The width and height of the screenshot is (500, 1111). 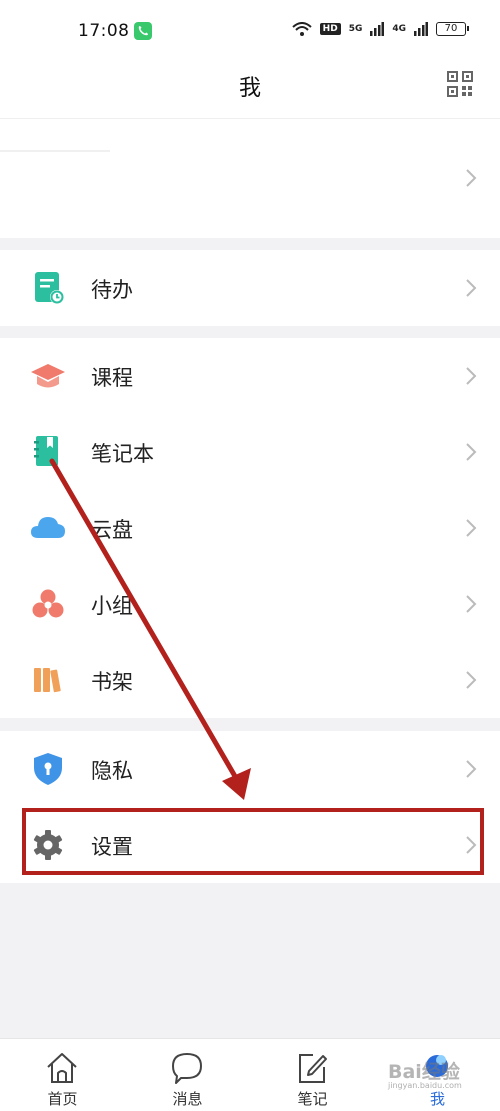 What do you see at coordinates (122, 454) in the screenshot?
I see `menu-label-notebook: 笔记本` at bounding box center [122, 454].